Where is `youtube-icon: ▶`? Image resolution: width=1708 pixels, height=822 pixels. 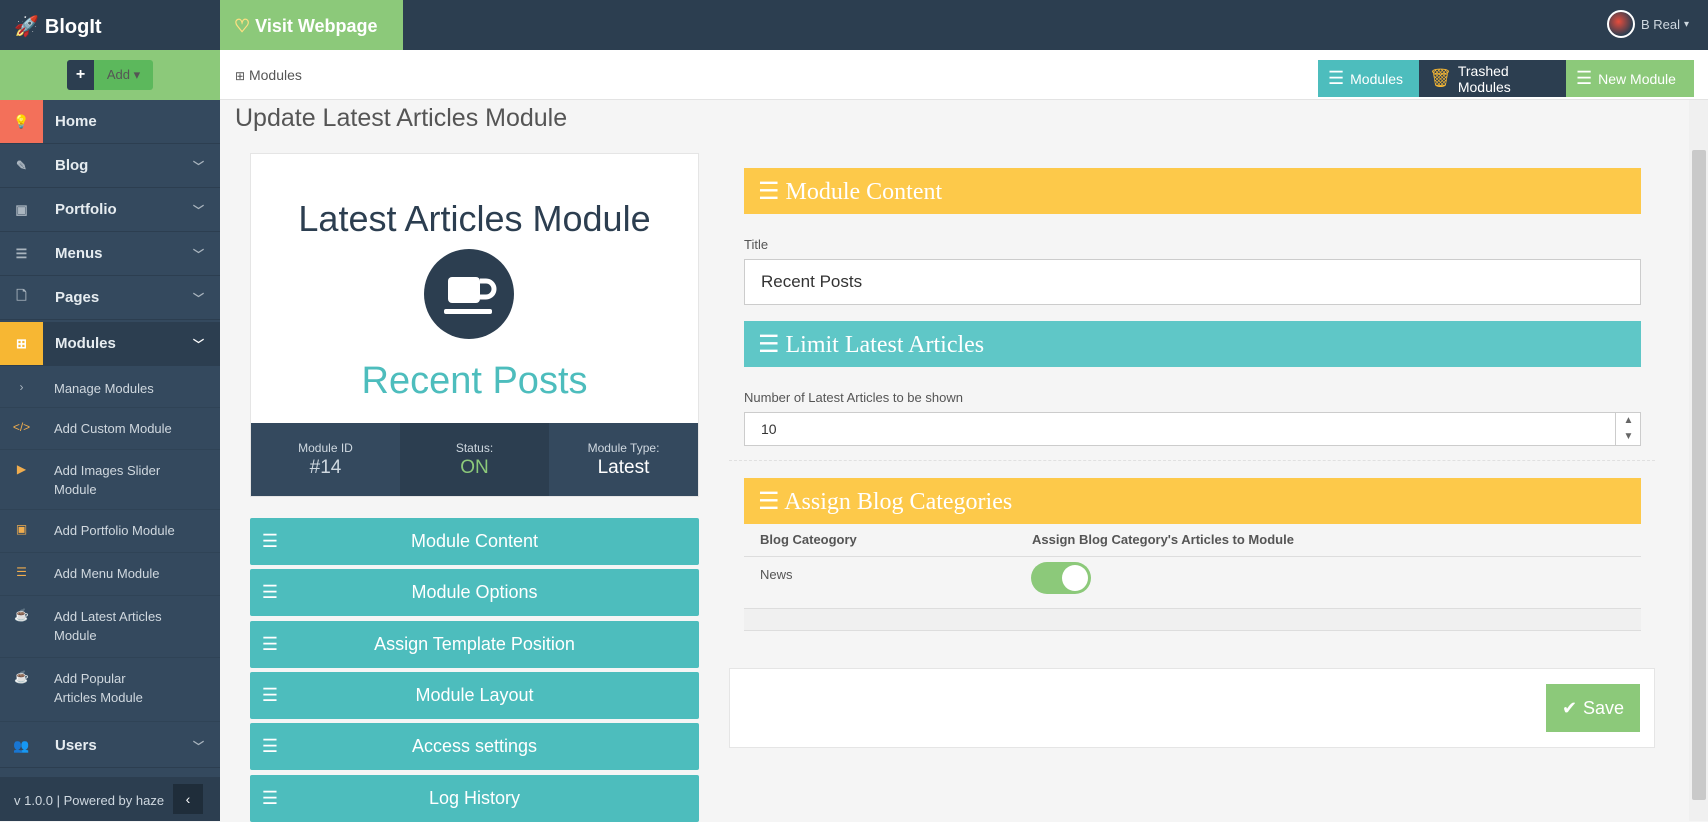
youtube-icon: ▶ is located at coordinates (21, 469).